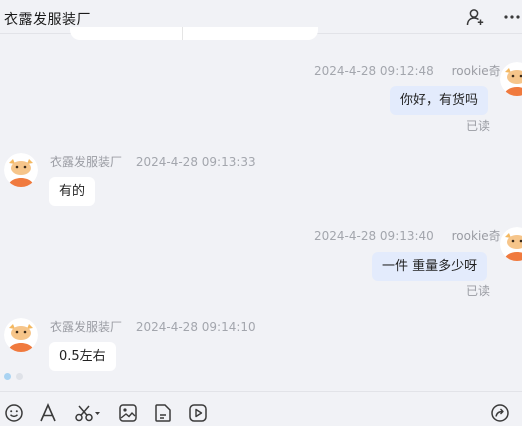 The width and height of the screenshot is (522, 426). Describe the element at coordinates (195, 327) in the screenshot. I see `message-timestamp: 2024-4-28 09:14:10` at that location.